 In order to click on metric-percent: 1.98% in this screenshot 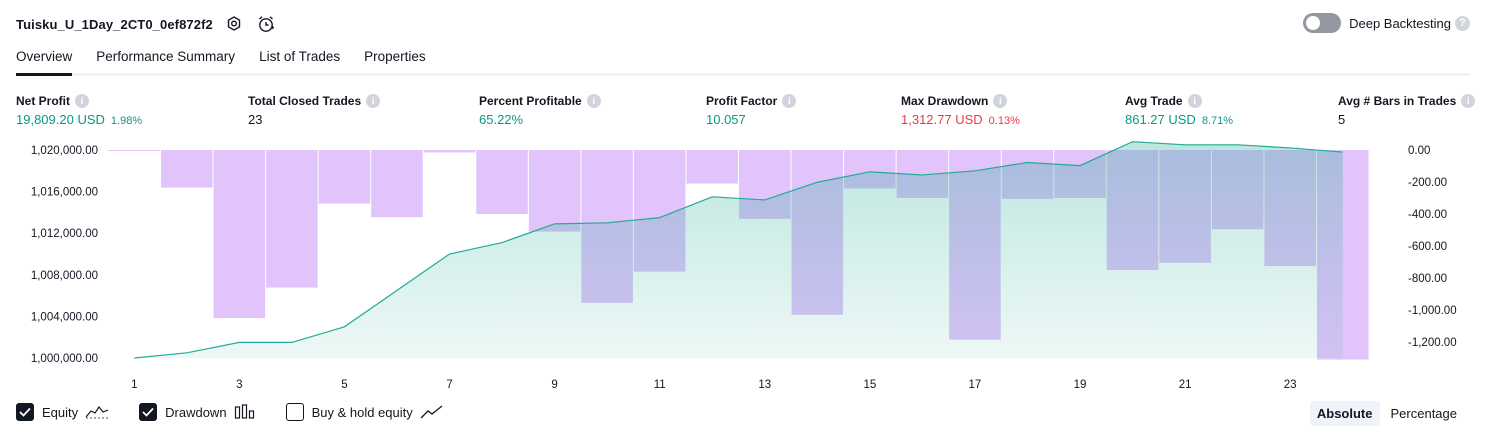, I will do `click(126, 121)`.